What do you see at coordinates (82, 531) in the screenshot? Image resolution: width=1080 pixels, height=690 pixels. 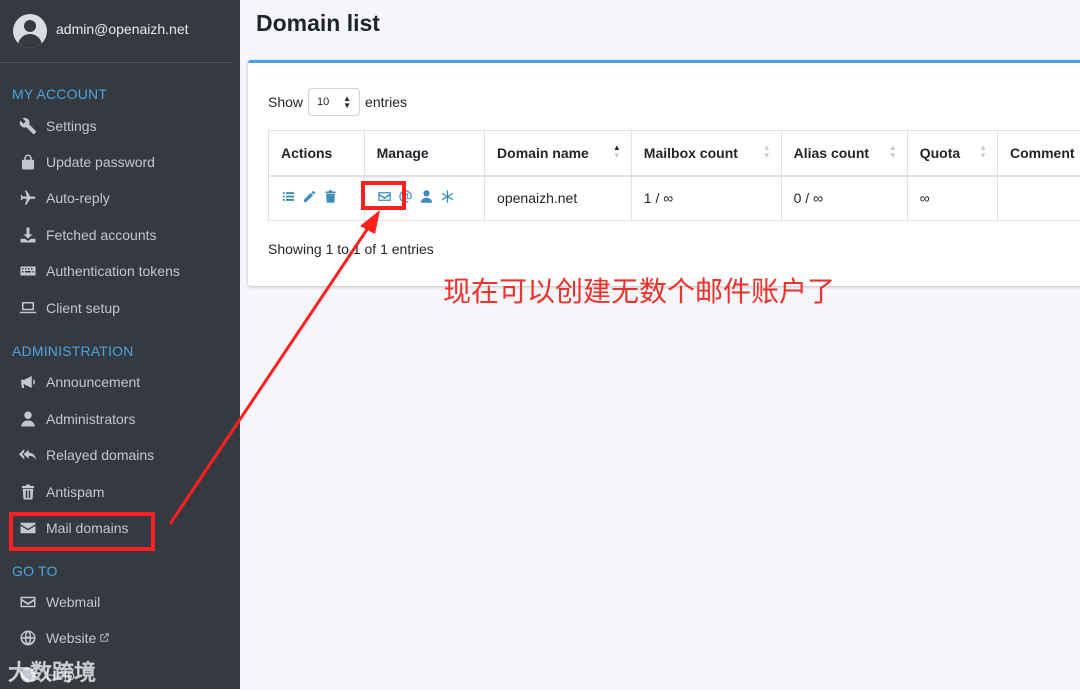 I see `annotation-box-mail-domains` at bounding box center [82, 531].